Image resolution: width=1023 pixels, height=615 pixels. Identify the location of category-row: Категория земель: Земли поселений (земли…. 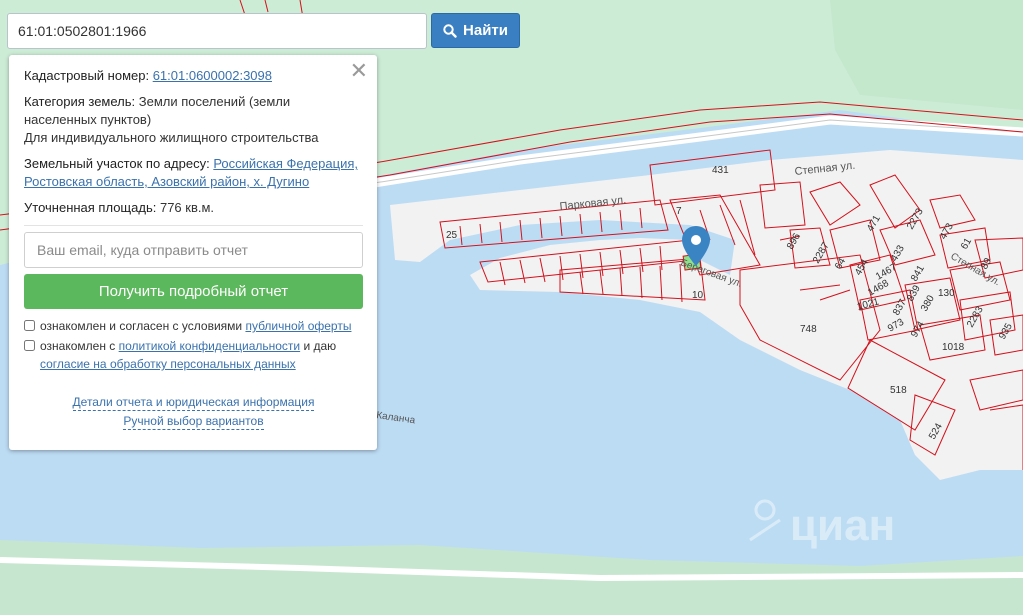
(193, 120).